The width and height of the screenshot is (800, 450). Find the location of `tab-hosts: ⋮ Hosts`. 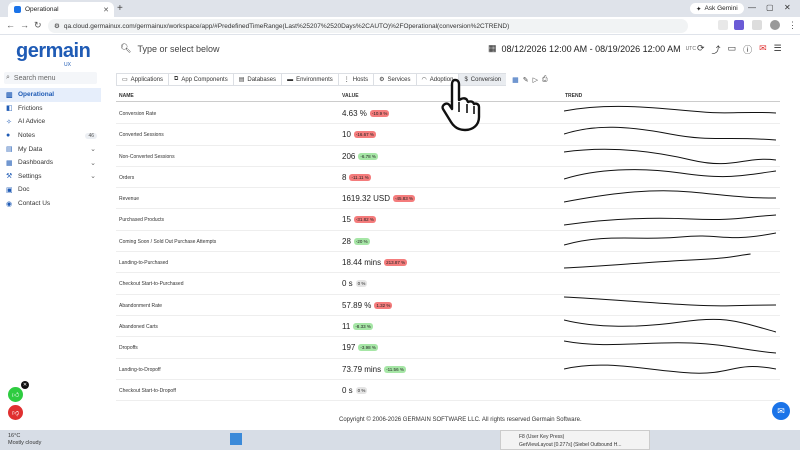

tab-hosts: ⋮ Hosts is located at coordinates (355, 79).